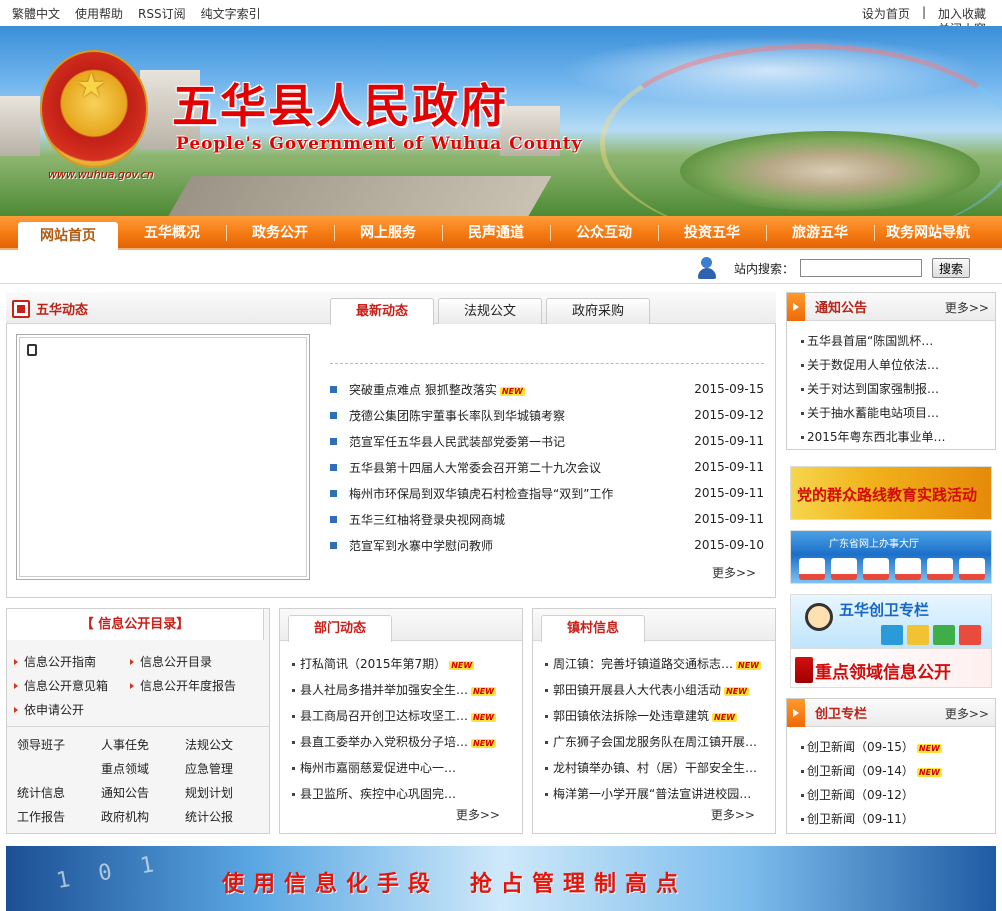 This screenshot has height=911, width=1002. I want to click on category-link: 工作报告, so click(59, 817).